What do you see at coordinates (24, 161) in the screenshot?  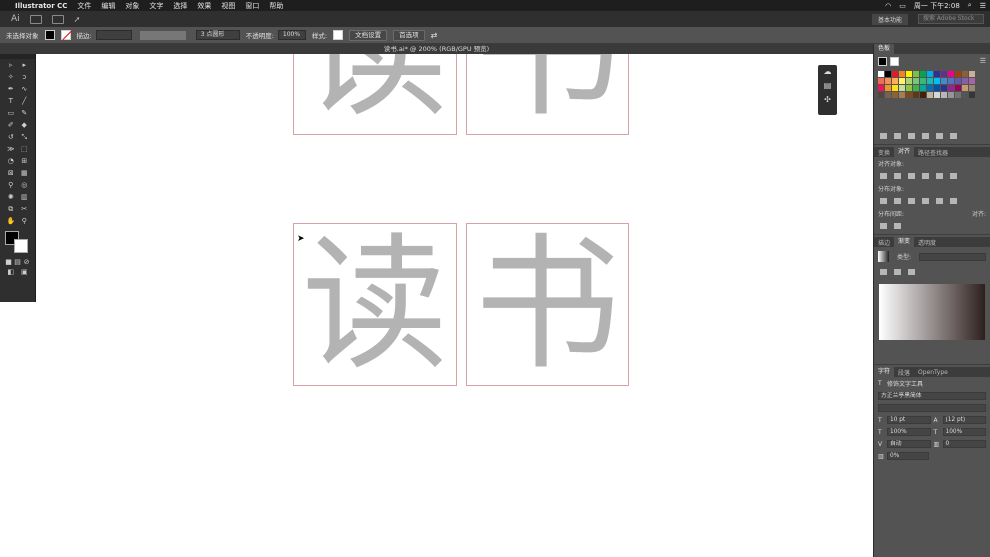 I see `perspective-grid-tool-icon: ⊞` at bounding box center [24, 161].